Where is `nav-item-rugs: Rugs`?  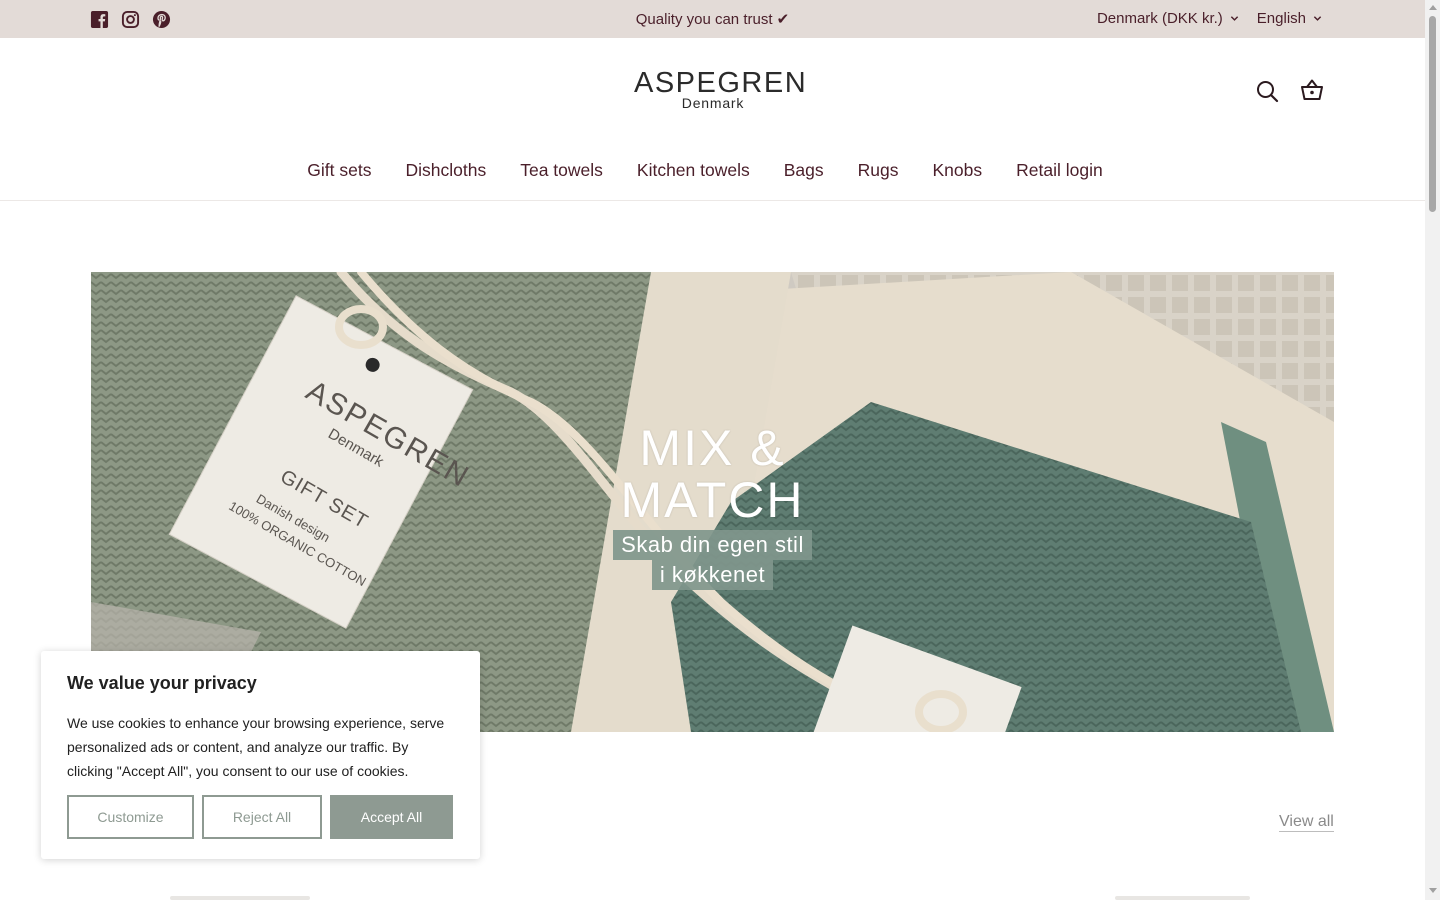 nav-item-rugs: Rugs is located at coordinates (878, 170).